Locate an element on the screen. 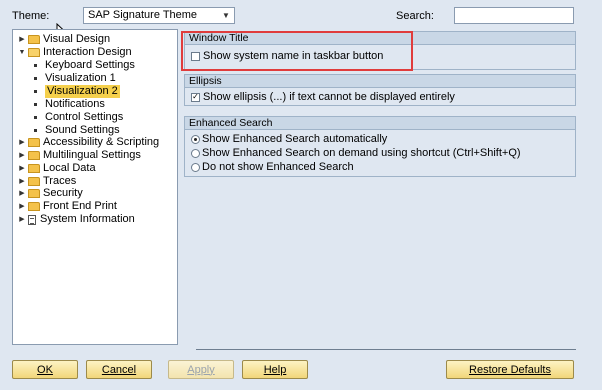 The width and height of the screenshot is (602, 390). chevron-down-icon: ▼ is located at coordinates (226, 15).